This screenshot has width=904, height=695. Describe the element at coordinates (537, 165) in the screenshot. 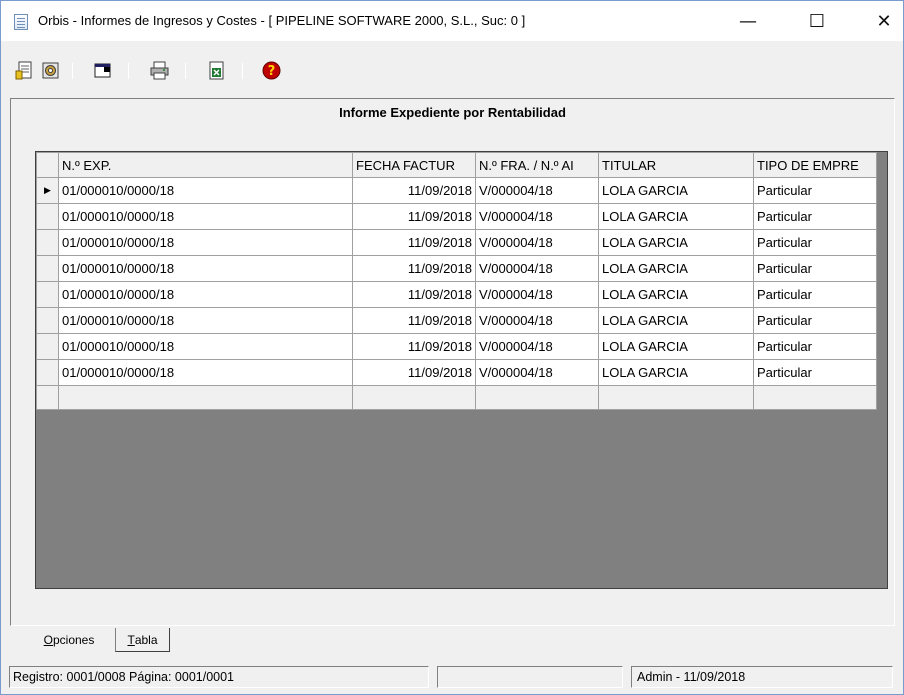

I see `column-header-fra: N.º FRA. / N.º AI` at that location.